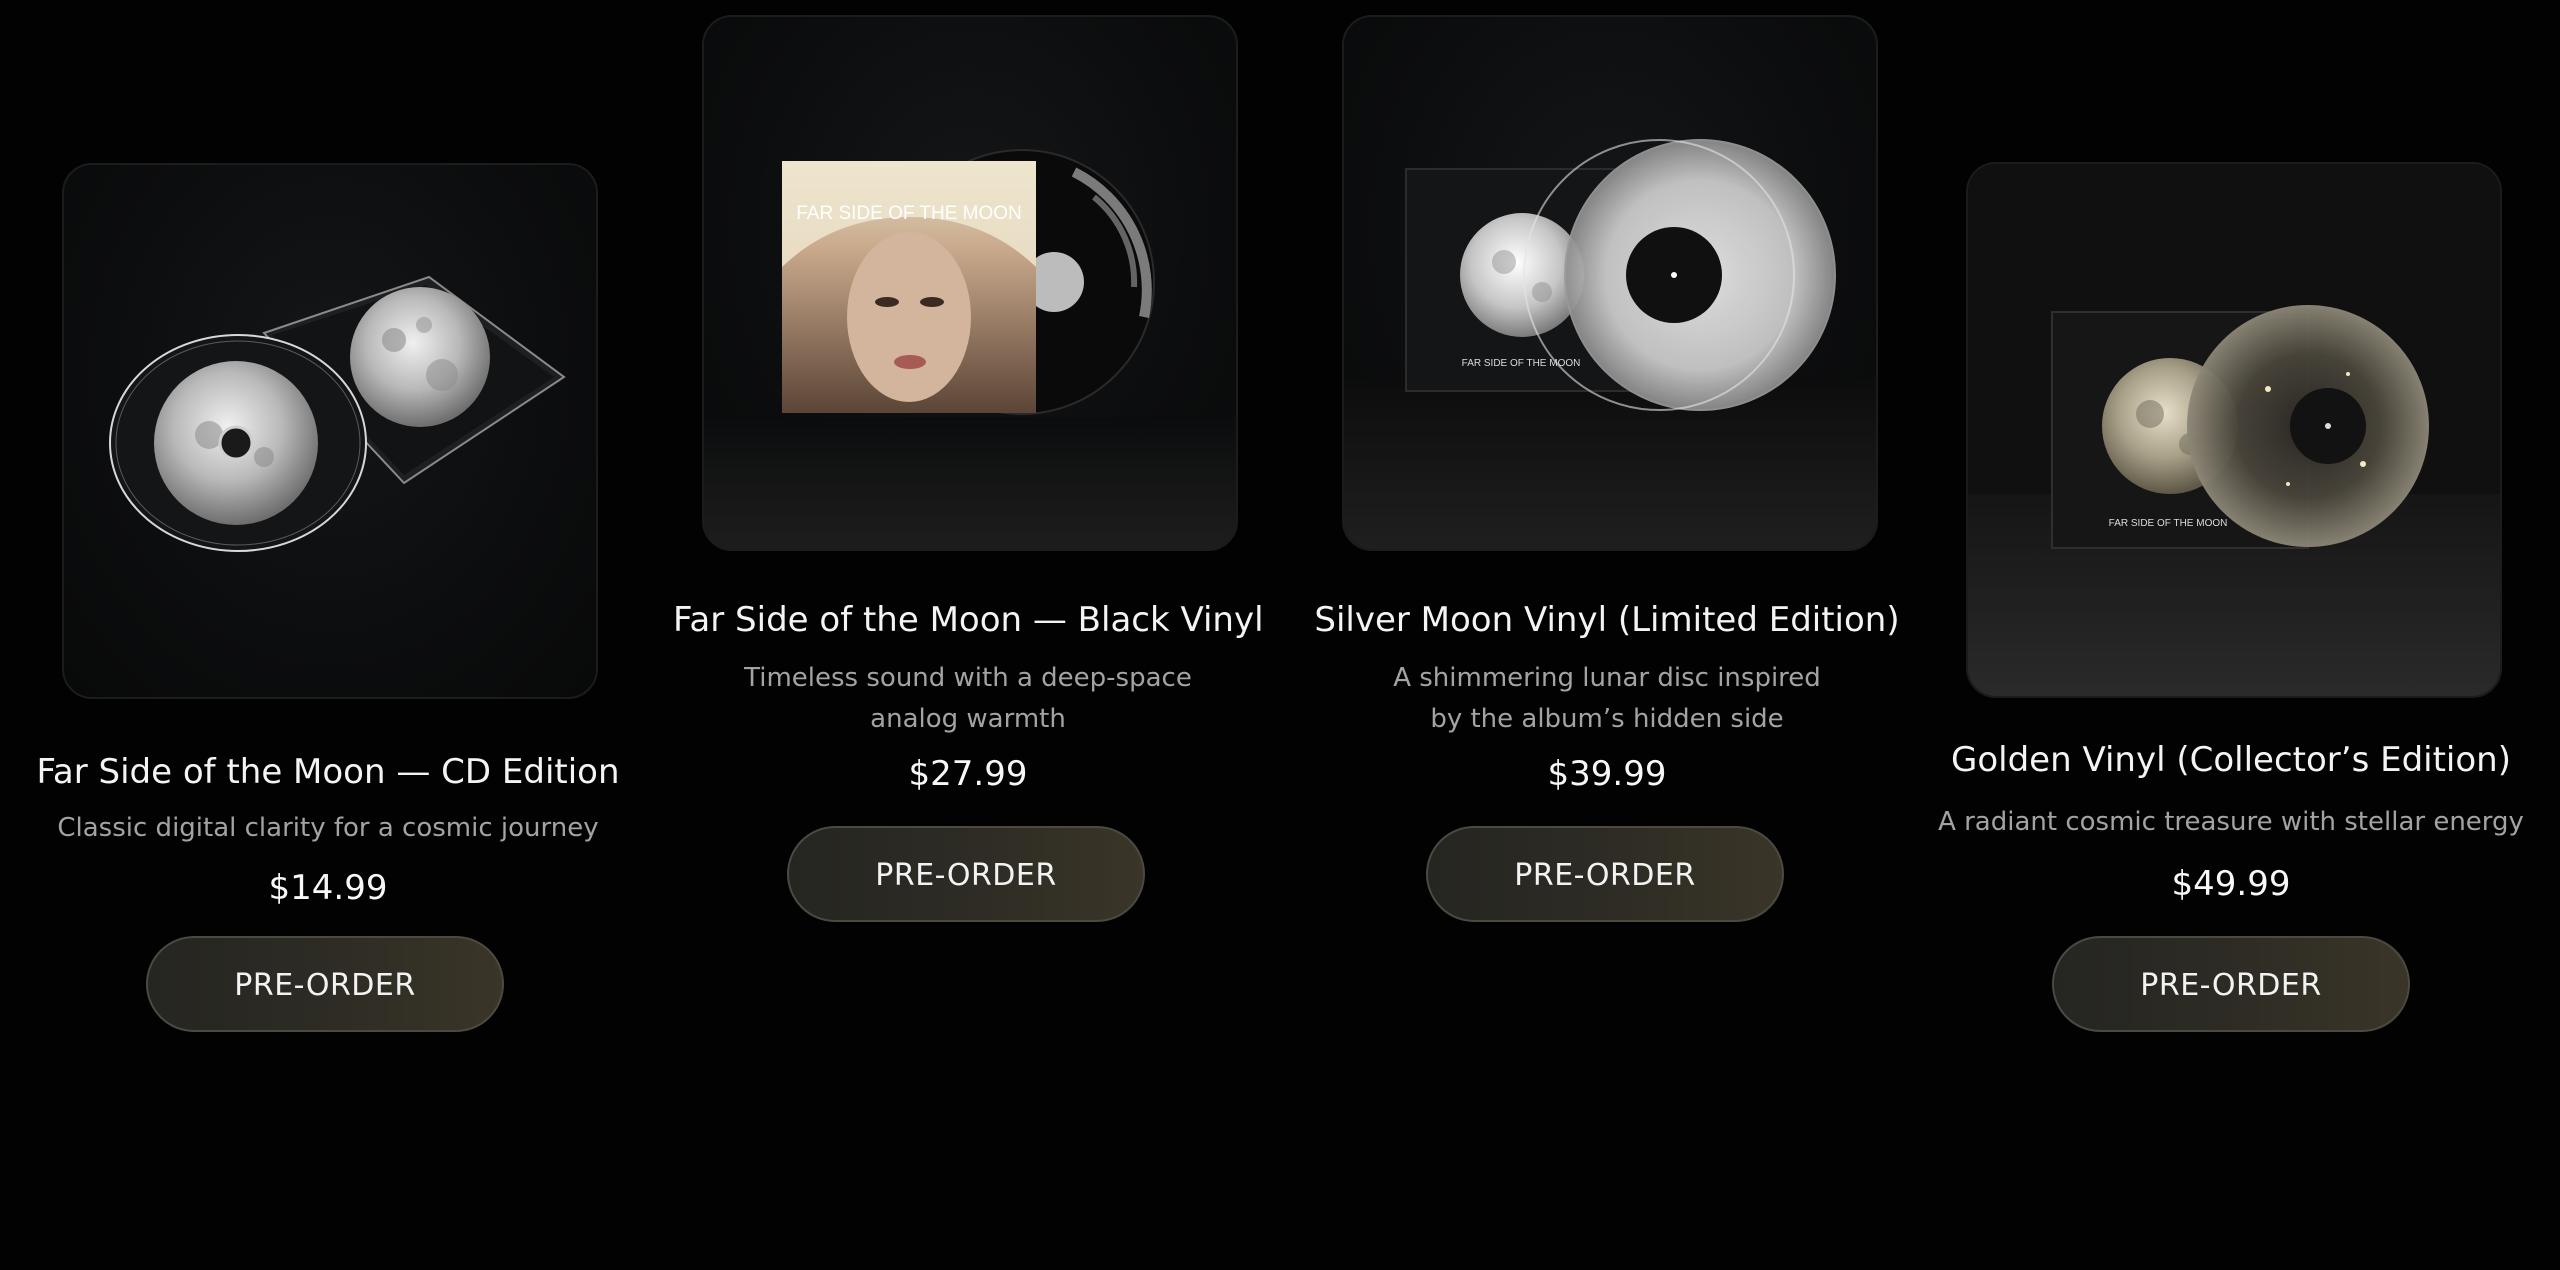  I want to click on product-image-cd, so click(330, 431).